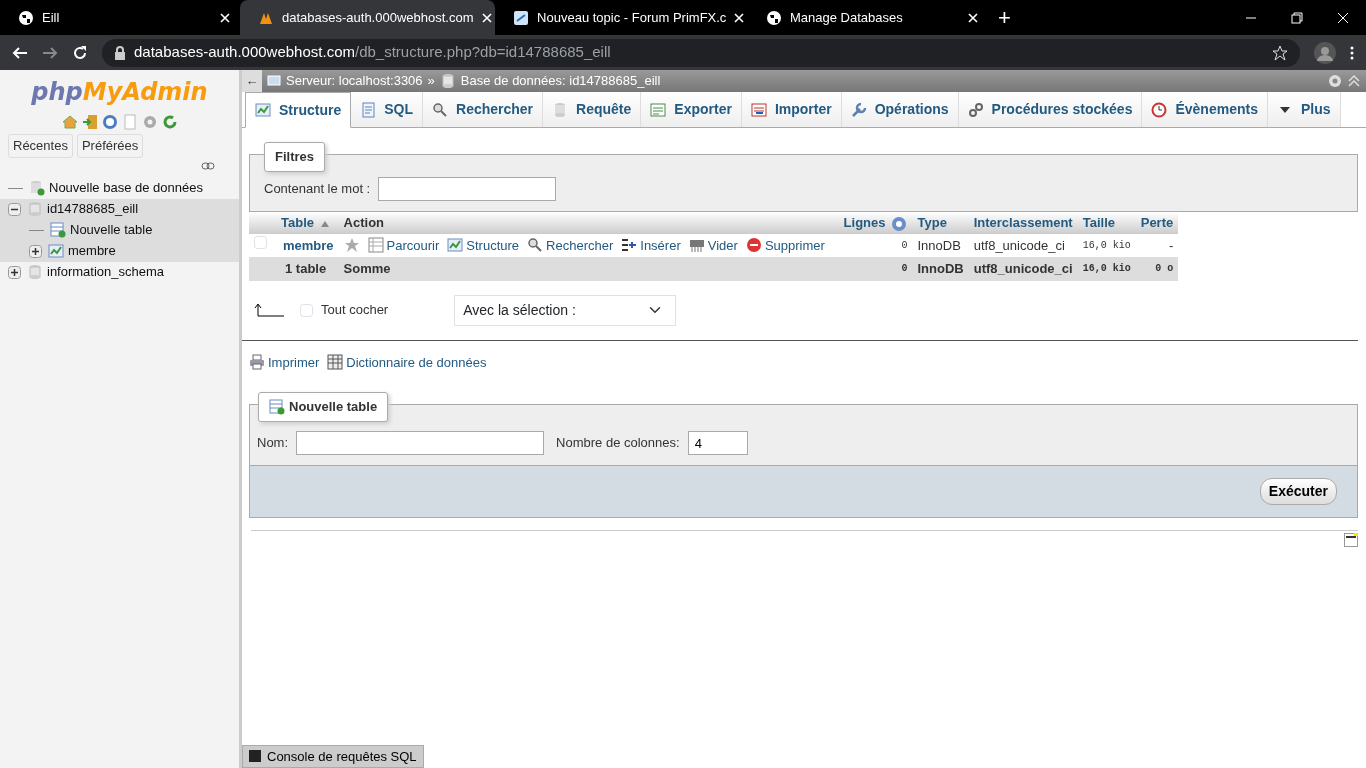 This screenshot has width=1366, height=768. I want to click on avatar-icon, so click(1325, 52).